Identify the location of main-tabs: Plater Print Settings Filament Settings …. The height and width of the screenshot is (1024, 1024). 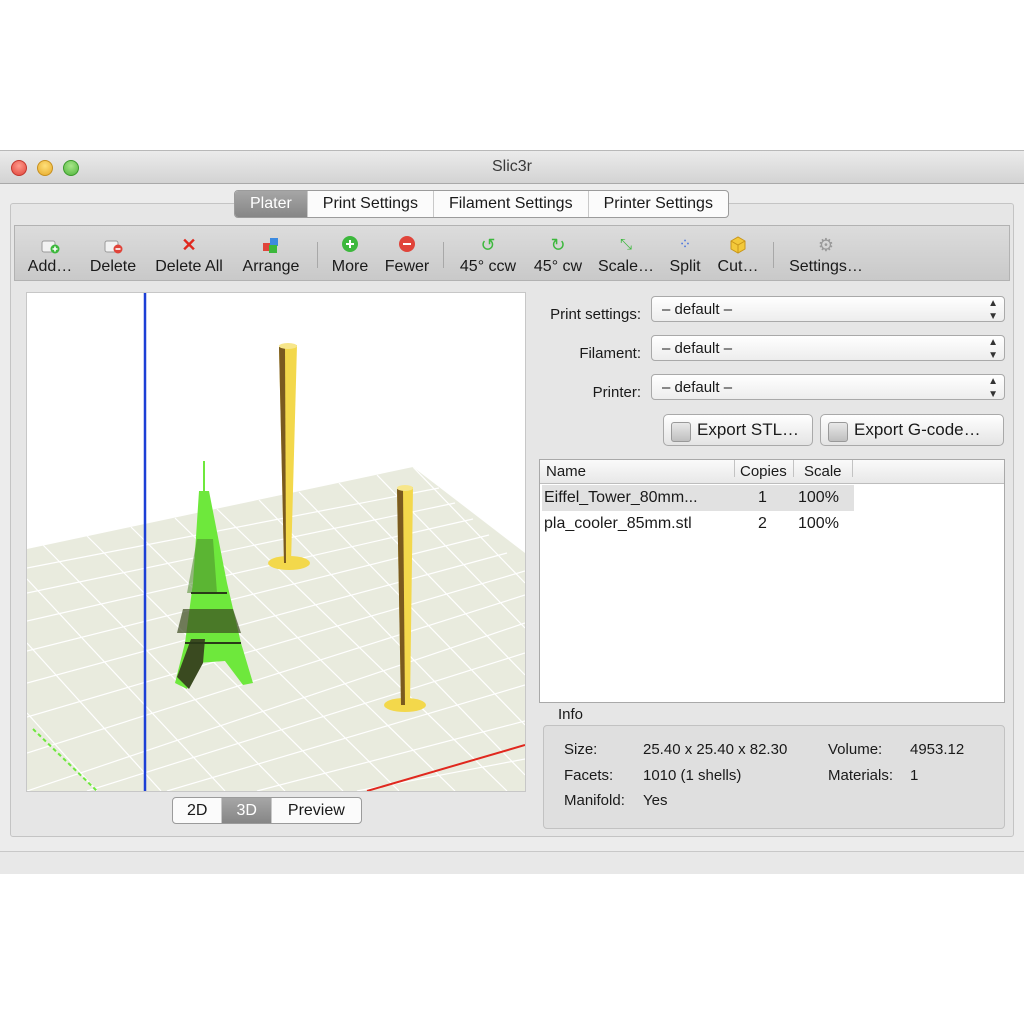
(481, 204).